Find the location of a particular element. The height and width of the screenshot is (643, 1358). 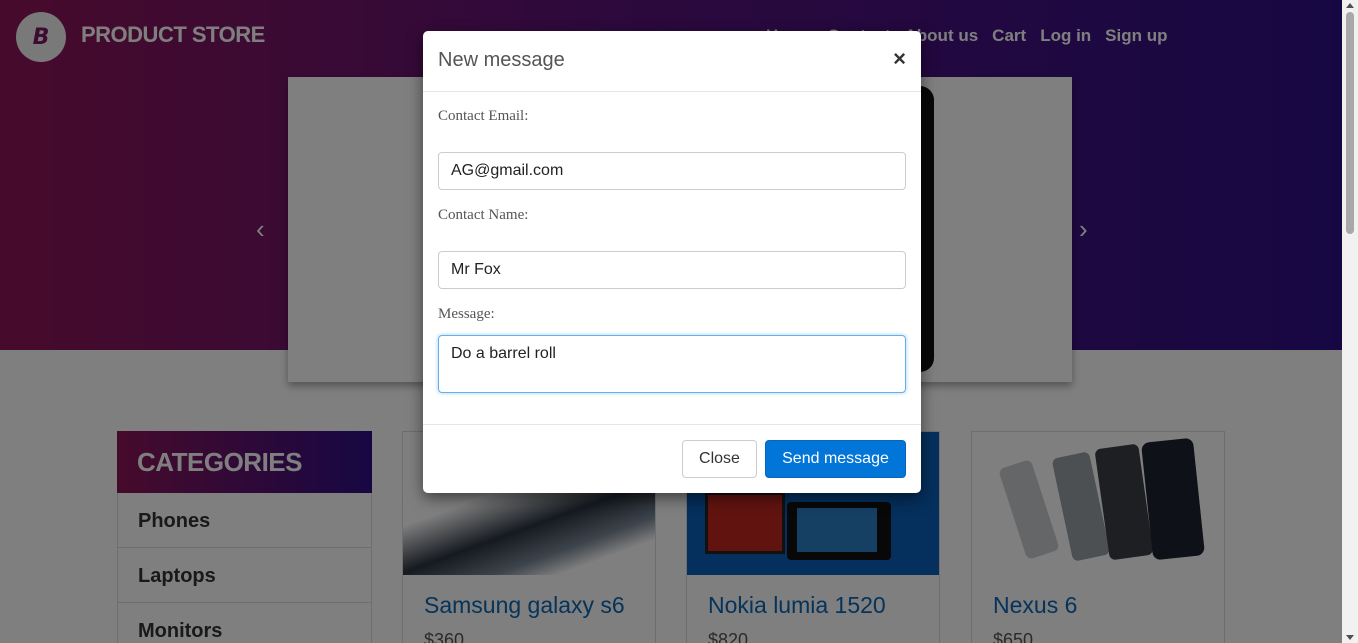

modal-header: New message × is located at coordinates (672, 61).